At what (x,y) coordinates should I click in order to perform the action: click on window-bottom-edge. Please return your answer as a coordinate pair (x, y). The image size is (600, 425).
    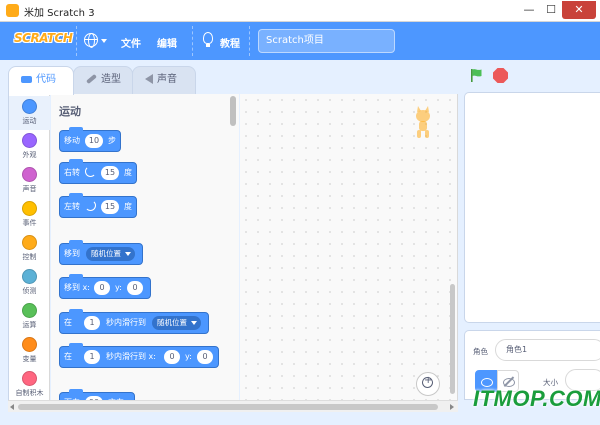
    Looking at the image, I should click on (300, 418).